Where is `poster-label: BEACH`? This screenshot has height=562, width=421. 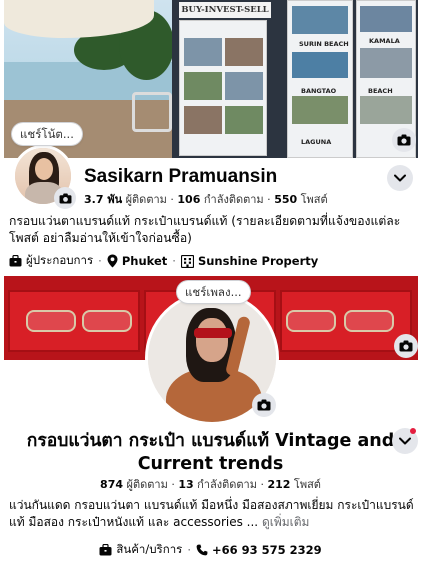
poster-label: BEACH is located at coordinates (380, 91).